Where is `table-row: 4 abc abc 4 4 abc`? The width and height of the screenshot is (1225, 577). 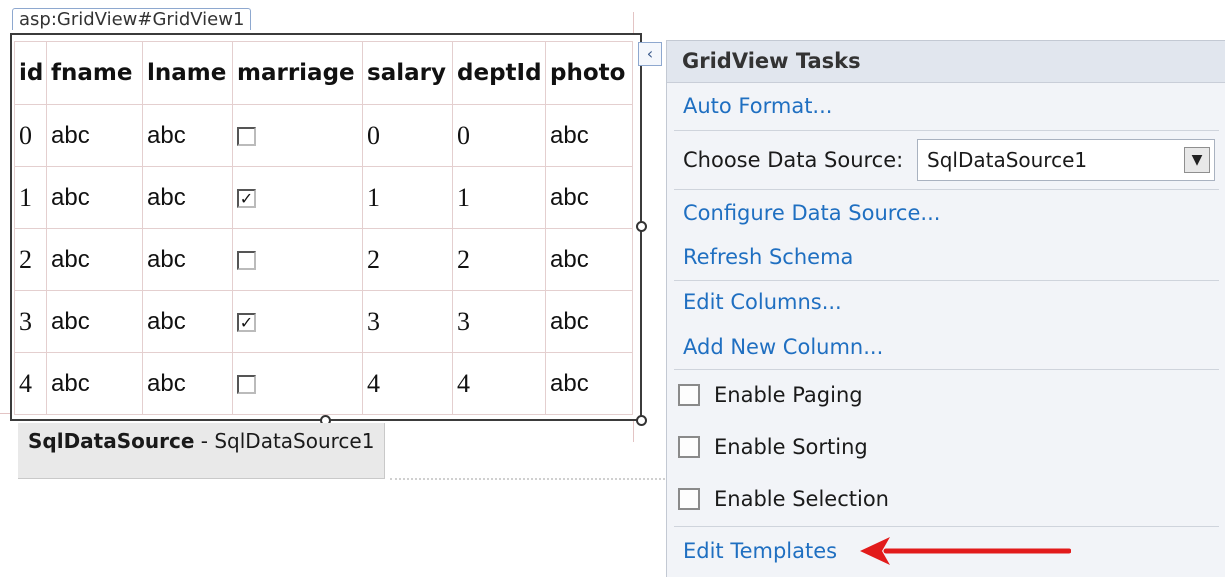
table-row: 4 abc abc 4 4 abc is located at coordinates (323, 383).